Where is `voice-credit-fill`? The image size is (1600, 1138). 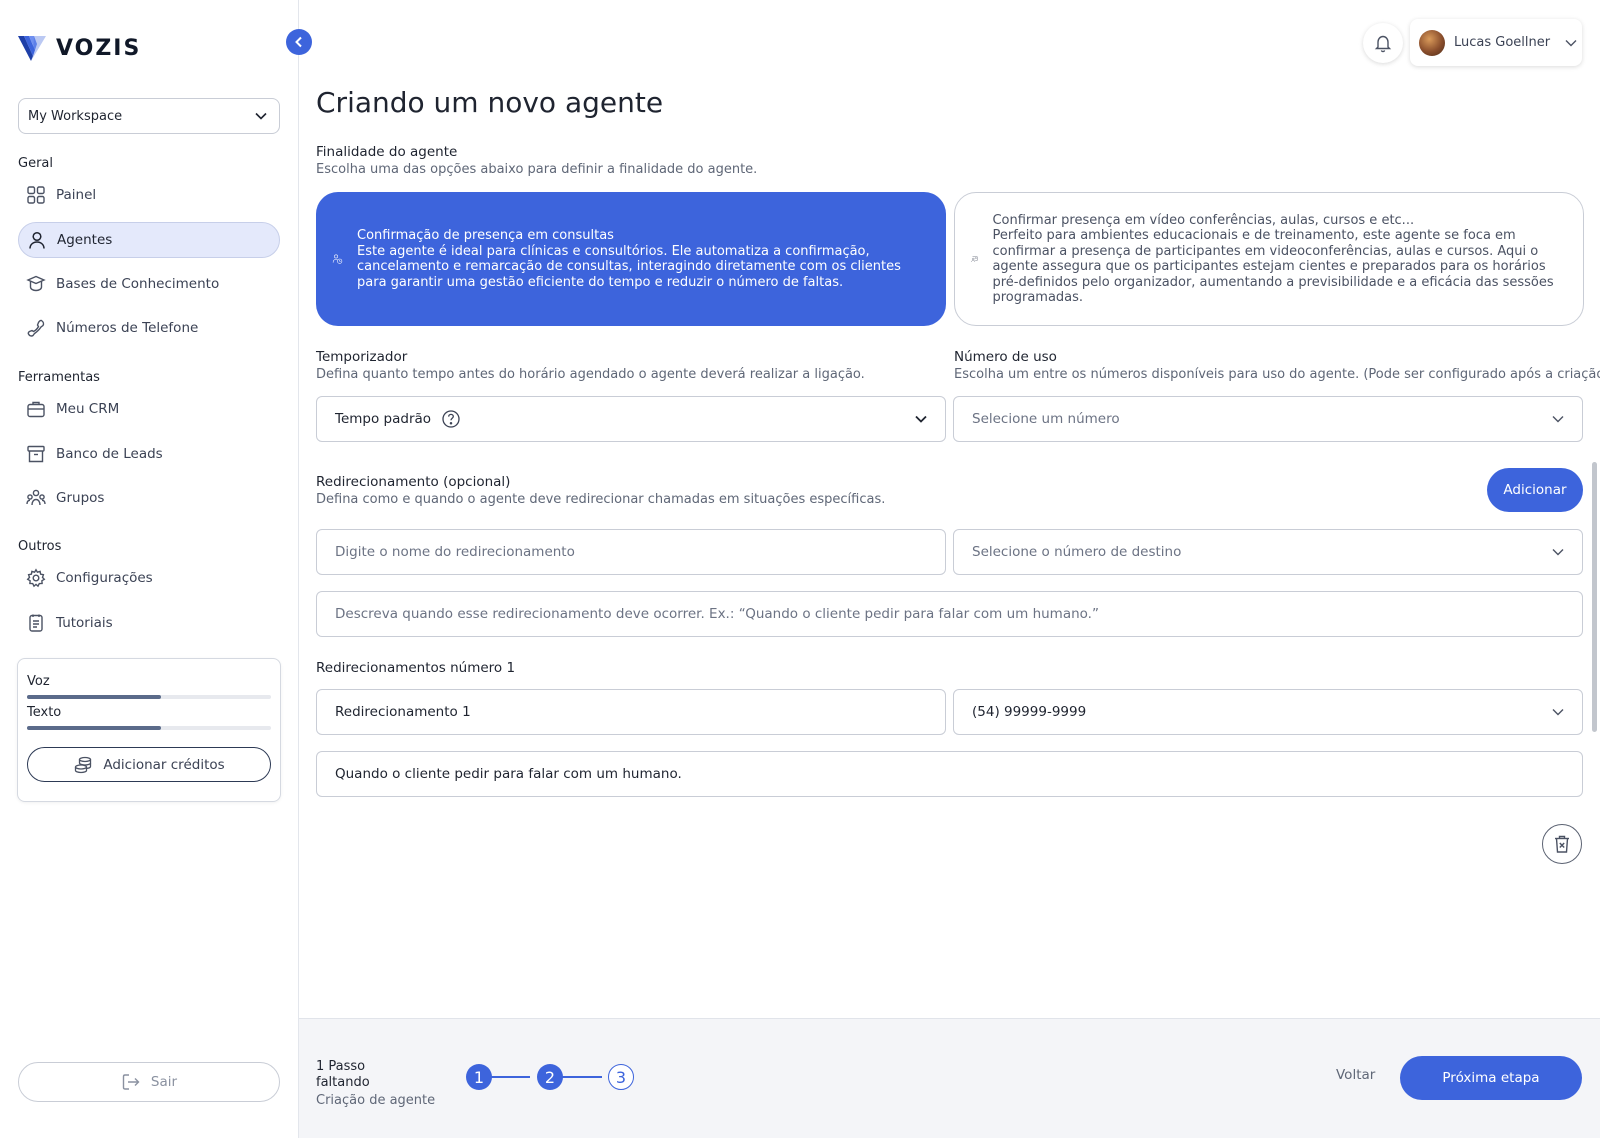 voice-credit-fill is located at coordinates (94, 697).